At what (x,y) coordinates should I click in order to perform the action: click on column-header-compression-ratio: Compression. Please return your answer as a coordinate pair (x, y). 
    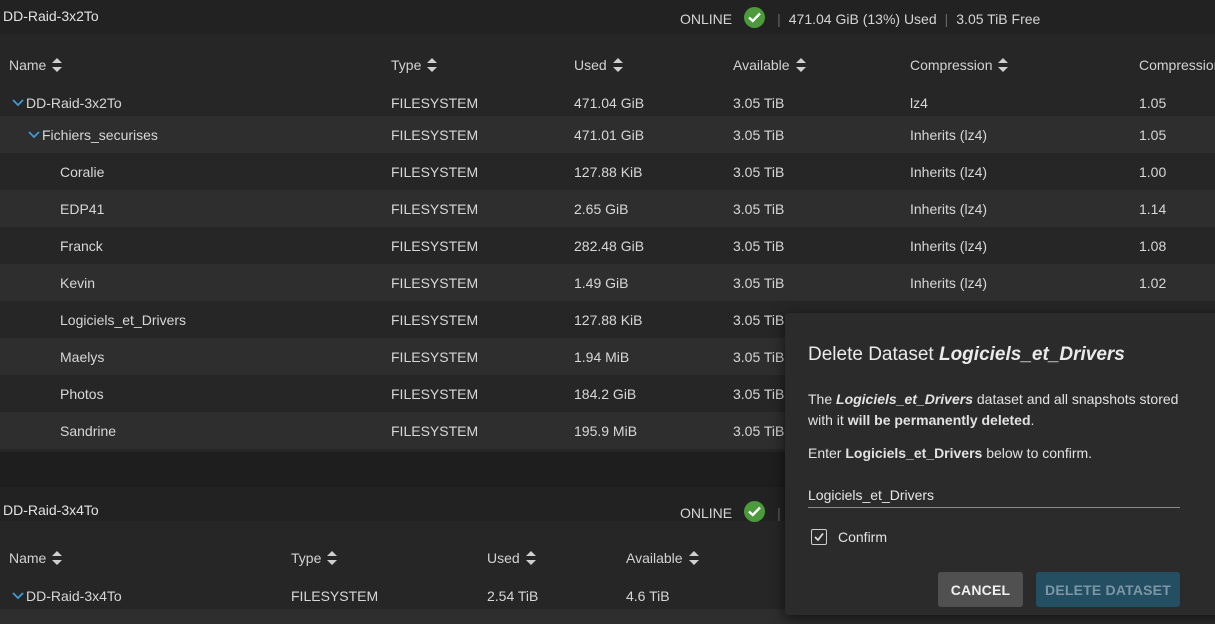
    Looking at the image, I should click on (1177, 65).